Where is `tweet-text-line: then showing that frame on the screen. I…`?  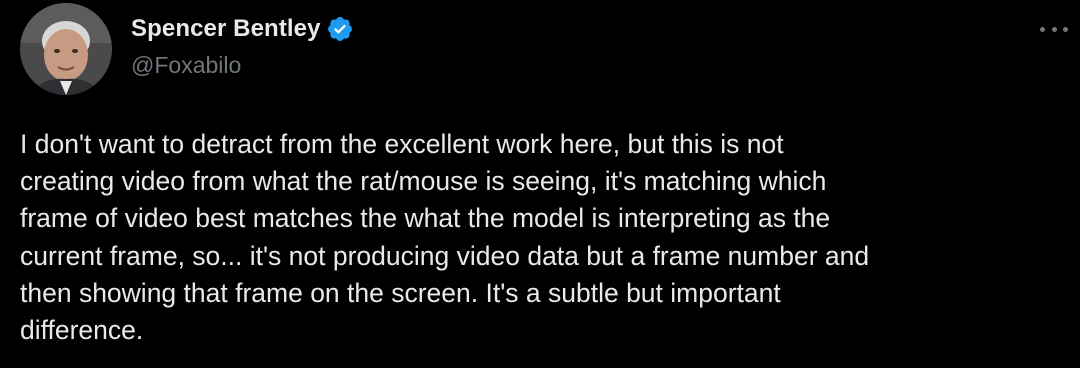 tweet-text-line: then showing that frame on the screen. I… is located at coordinates (400, 292).